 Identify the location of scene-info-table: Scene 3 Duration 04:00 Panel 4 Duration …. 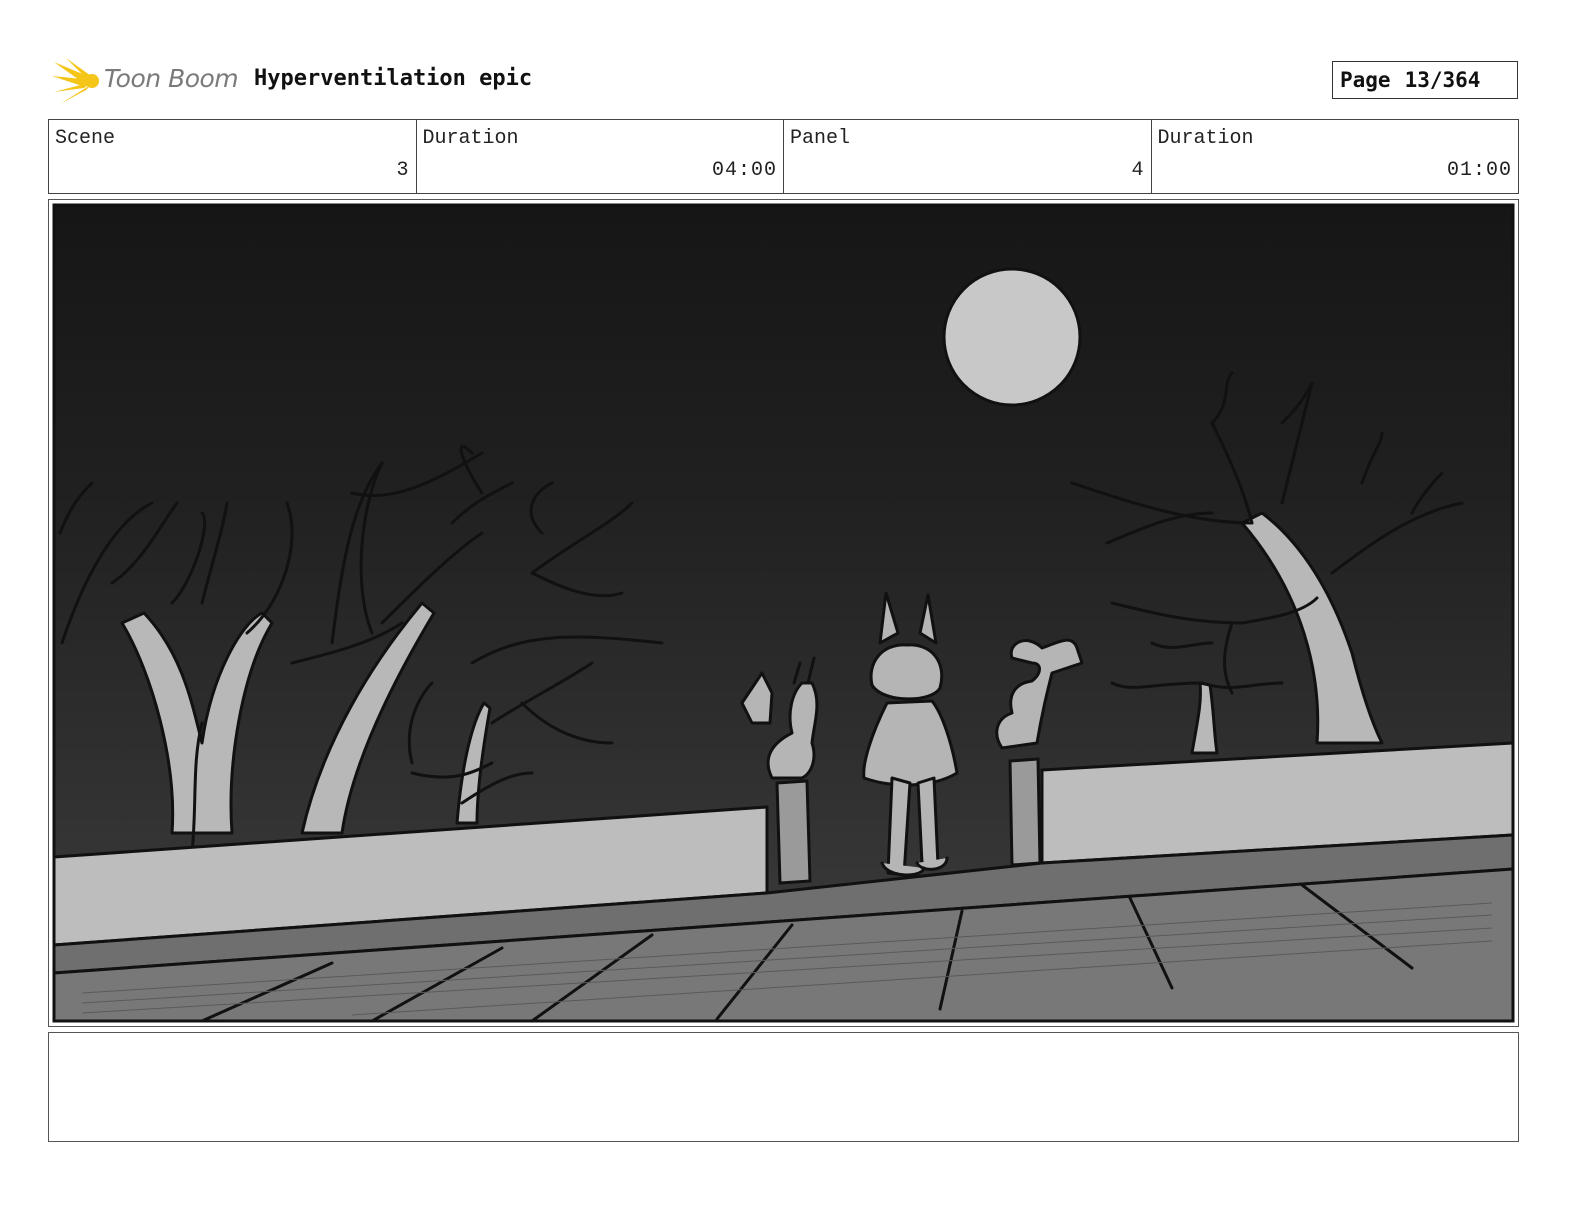
(783, 156).